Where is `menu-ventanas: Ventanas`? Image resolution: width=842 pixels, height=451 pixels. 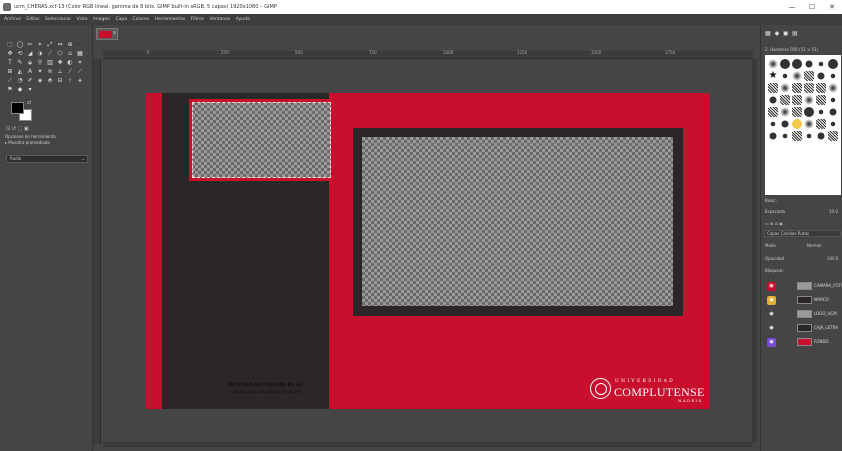 menu-ventanas: Ventanas is located at coordinates (220, 19).